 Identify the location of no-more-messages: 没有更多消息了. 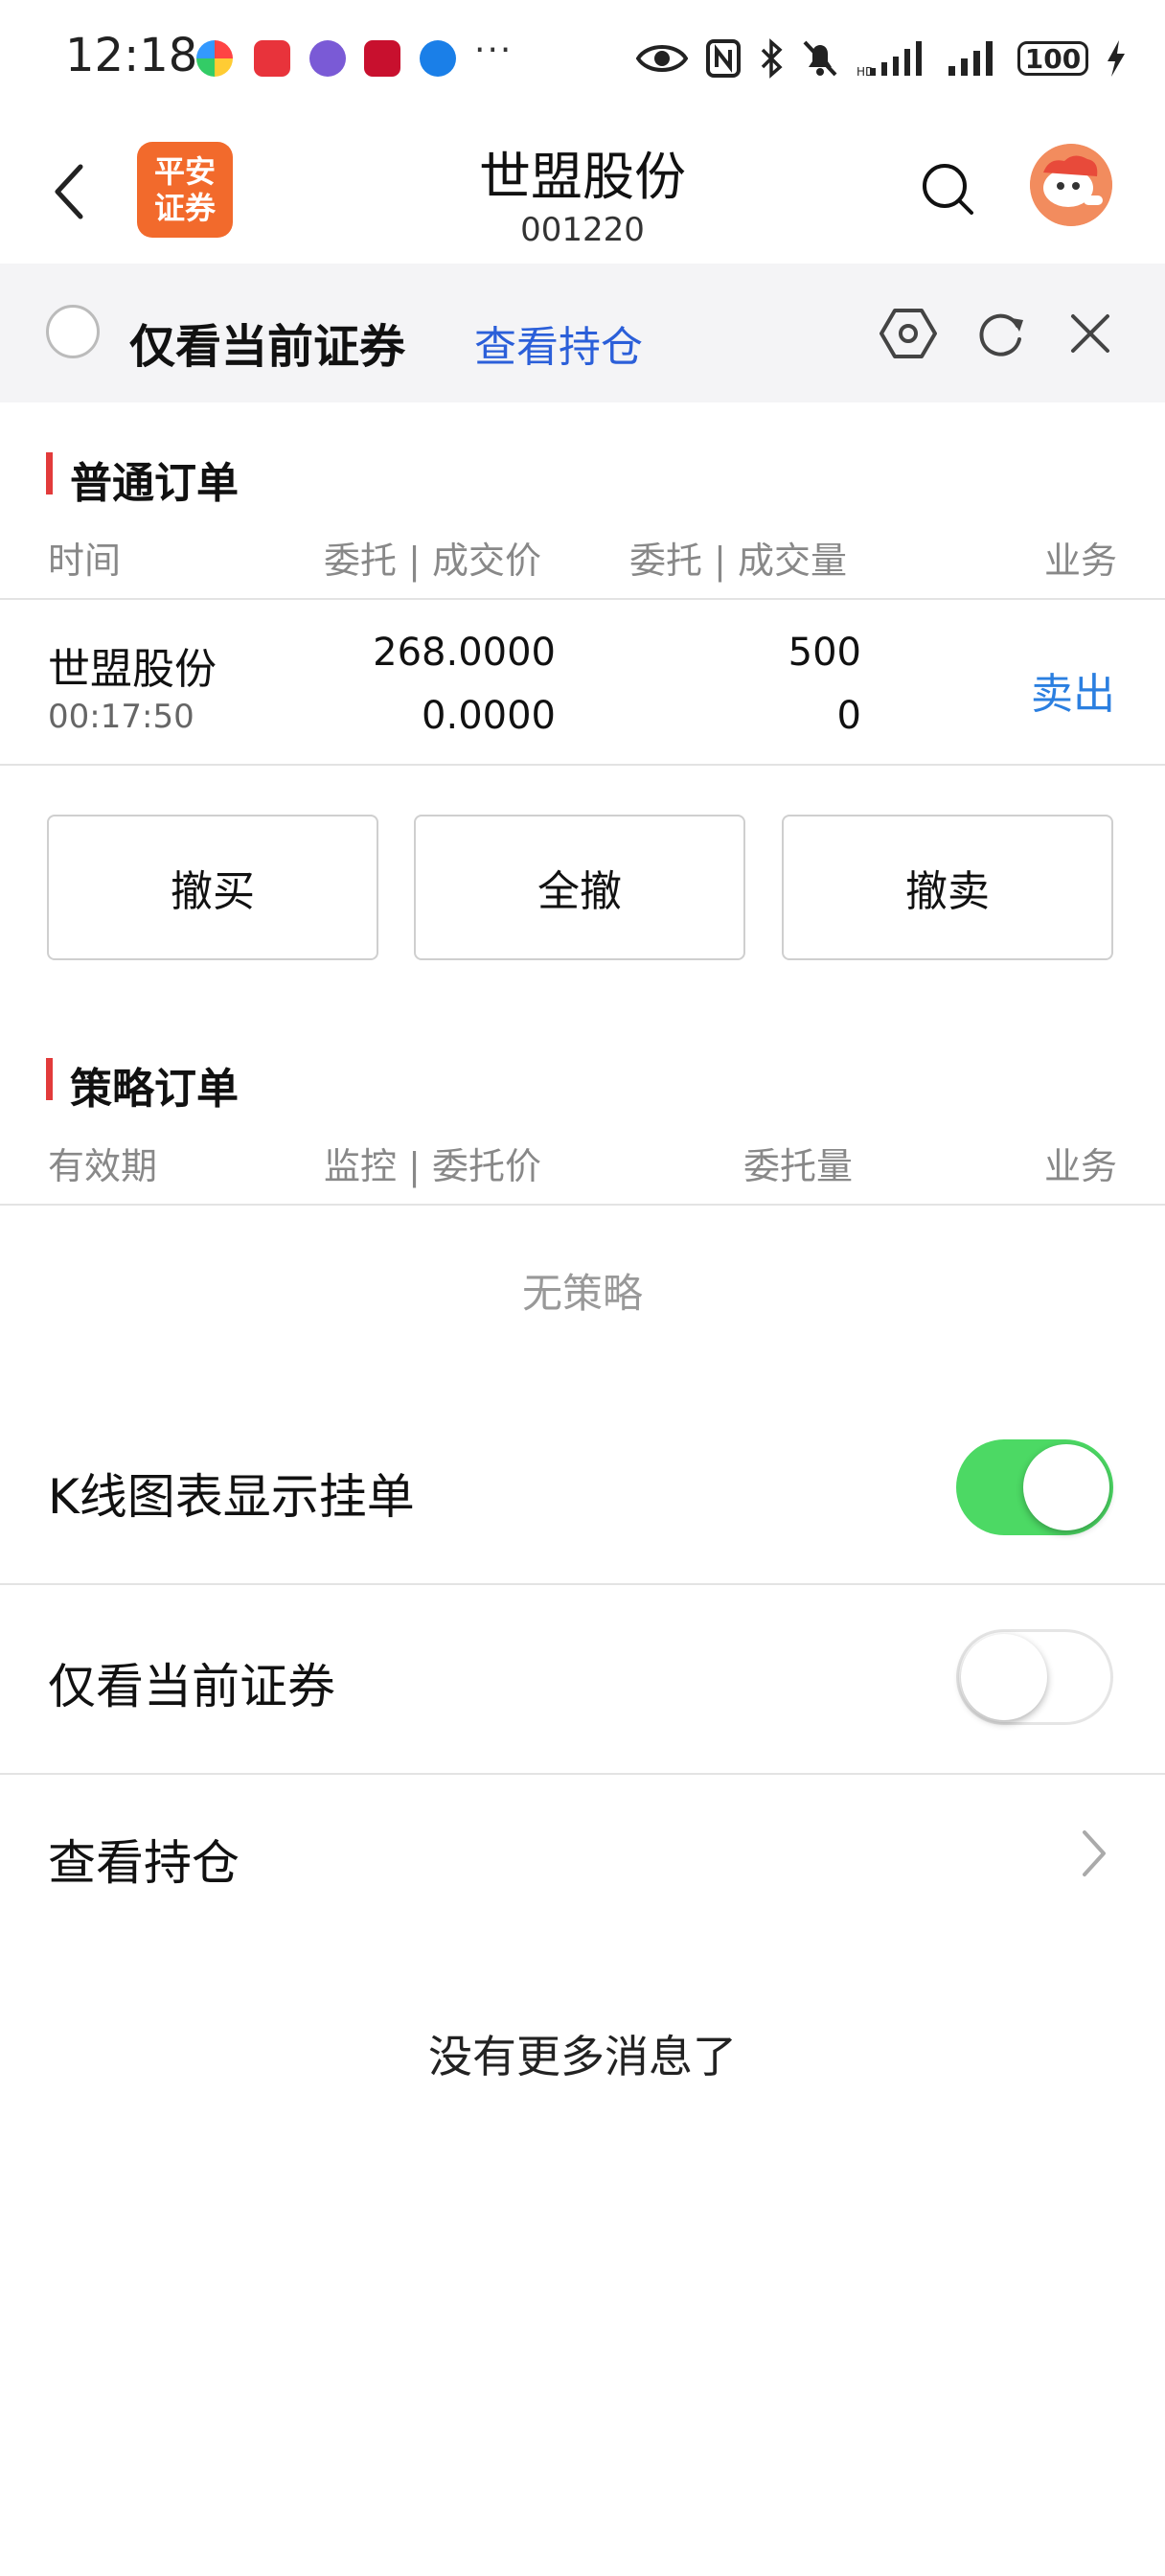
(582, 2056).